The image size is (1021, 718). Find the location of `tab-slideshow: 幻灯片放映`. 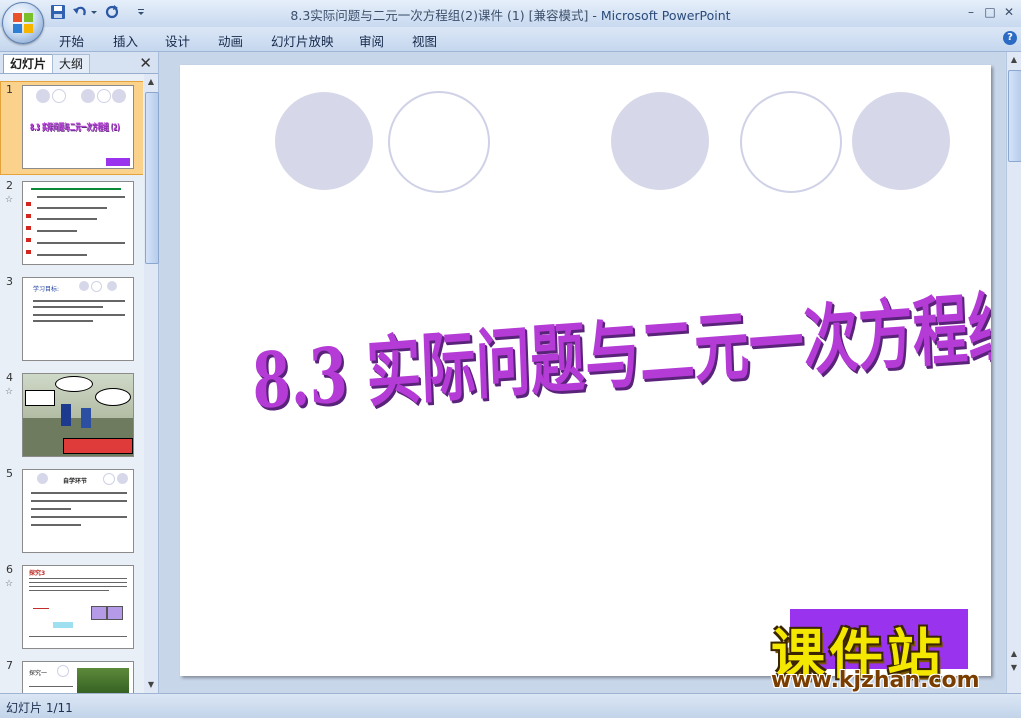

tab-slideshow: 幻灯片放映 is located at coordinates (302, 40).